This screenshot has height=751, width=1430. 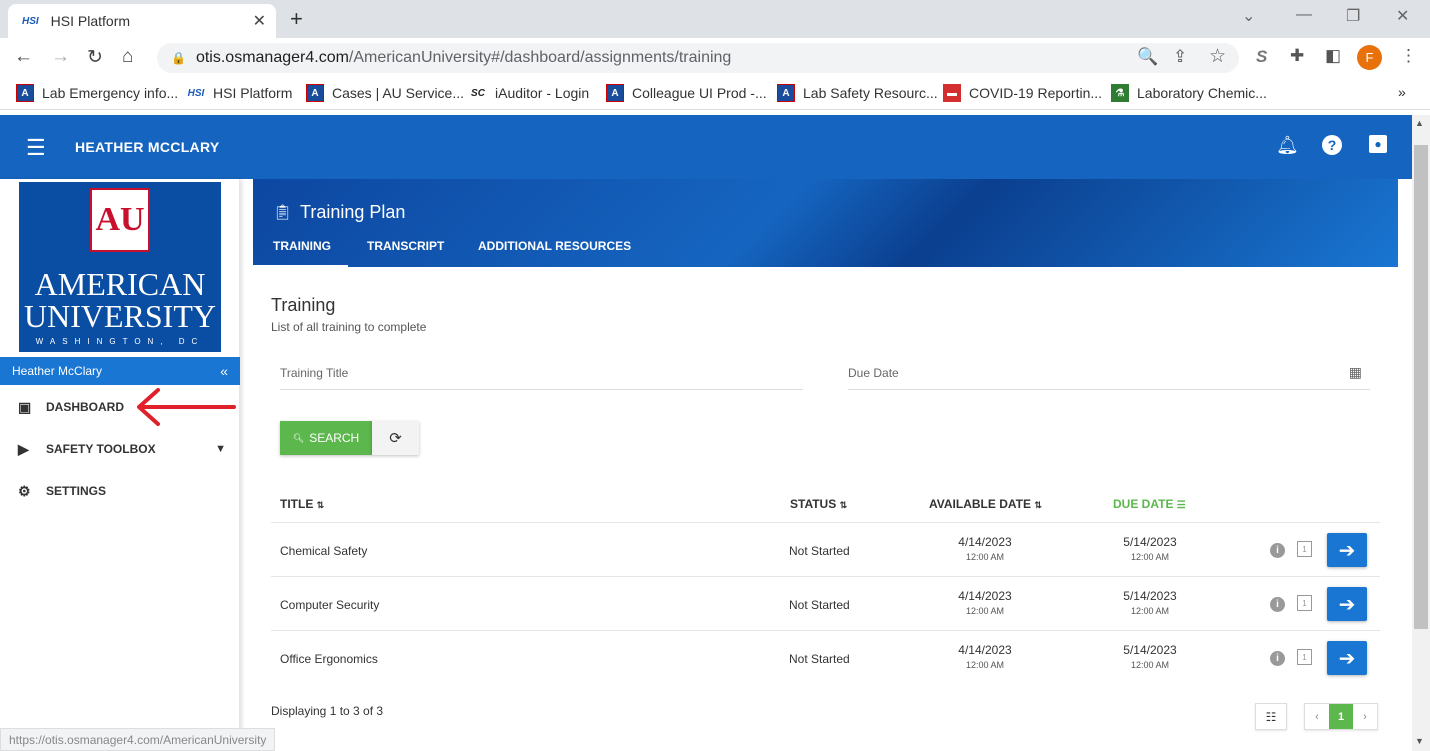 I want to click on sidebar-item-safety-toolbox: ▶ SAFETY TOOLBOX ▼, so click(x=120, y=449).